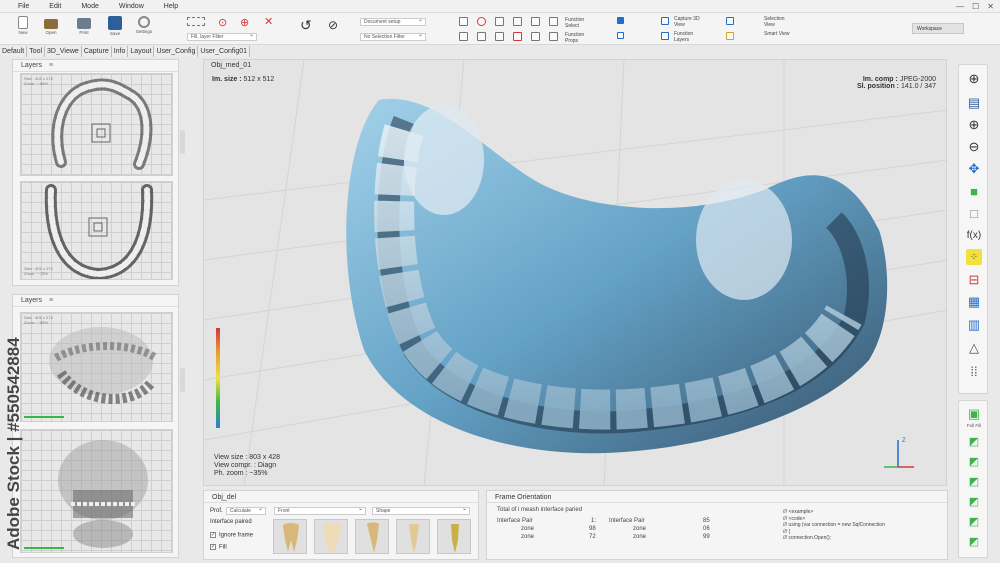 This screenshot has height=563, width=1000. What do you see at coordinates (481, 36) in the screenshot?
I see `pen-tool-icon` at bounding box center [481, 36].